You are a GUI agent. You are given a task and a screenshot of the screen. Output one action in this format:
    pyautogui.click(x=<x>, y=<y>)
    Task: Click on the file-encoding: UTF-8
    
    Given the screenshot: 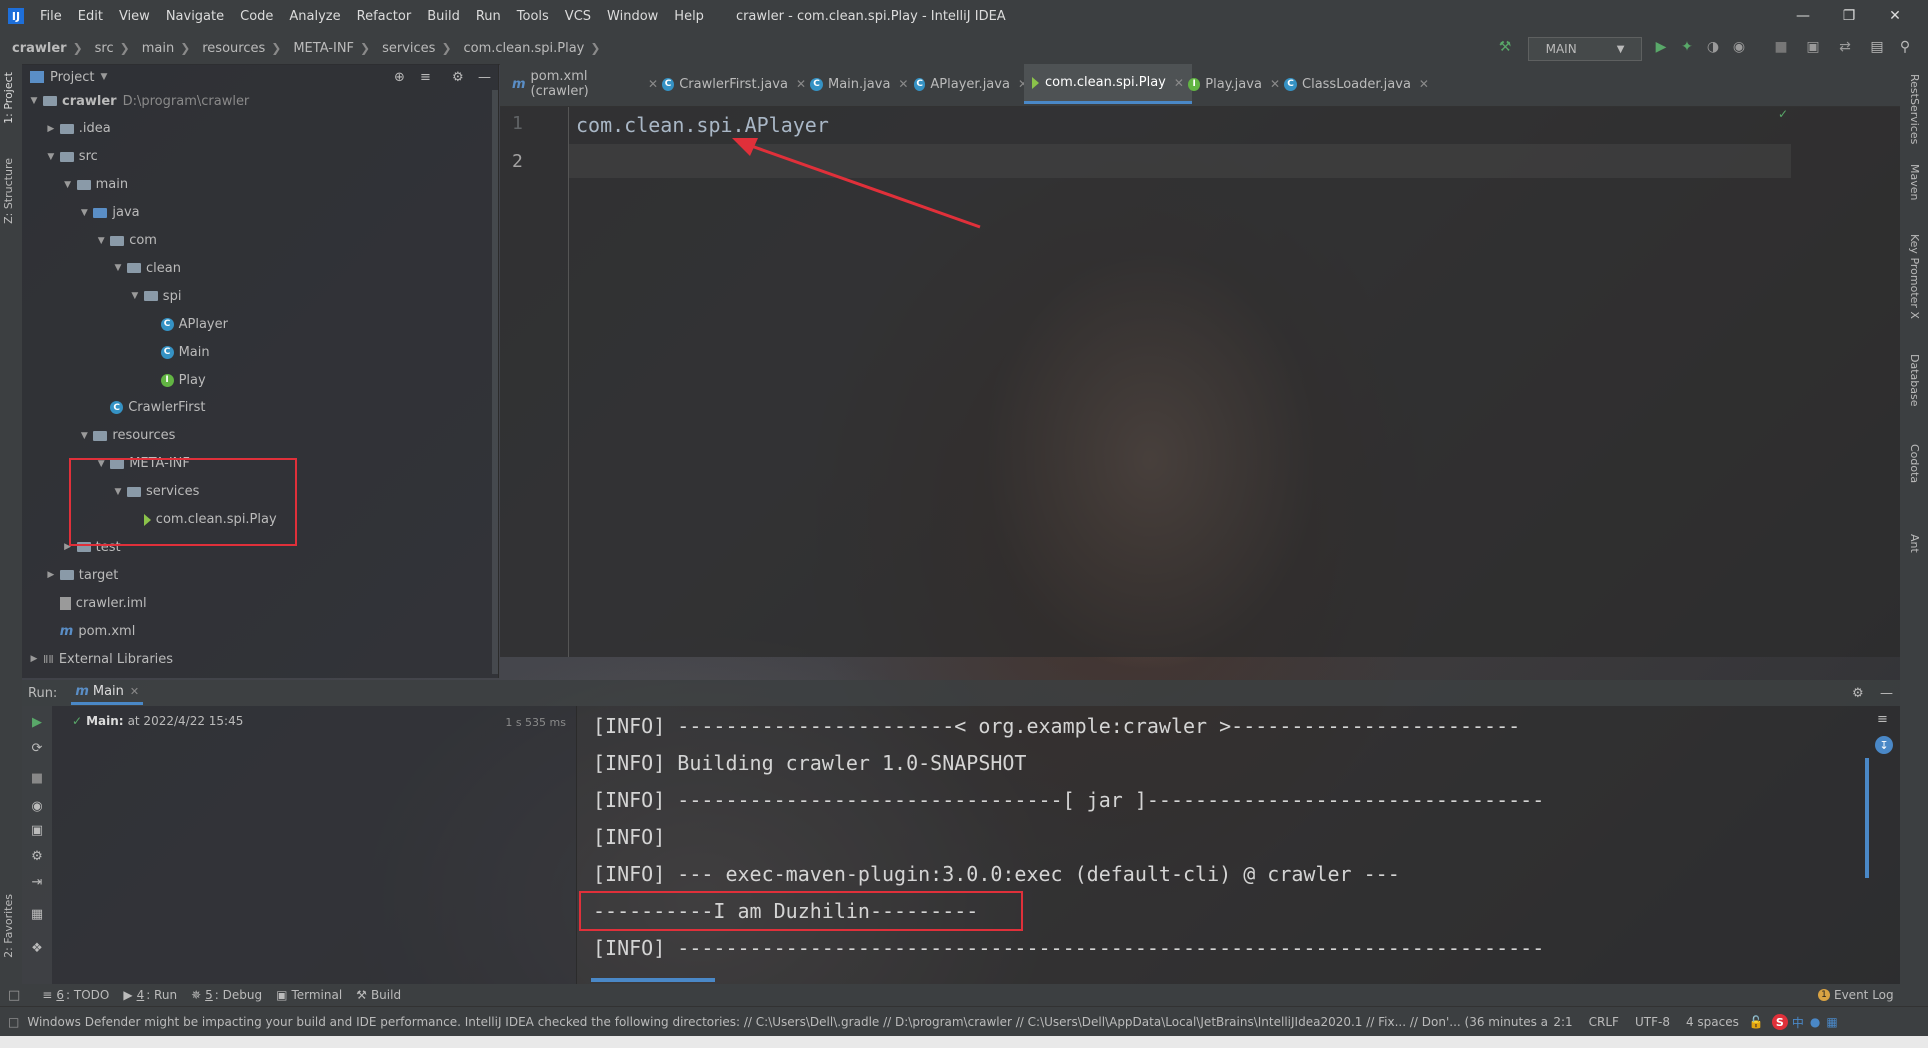 What is the action you would take?
    pyautogui.click(x=1652, y=1022)
    